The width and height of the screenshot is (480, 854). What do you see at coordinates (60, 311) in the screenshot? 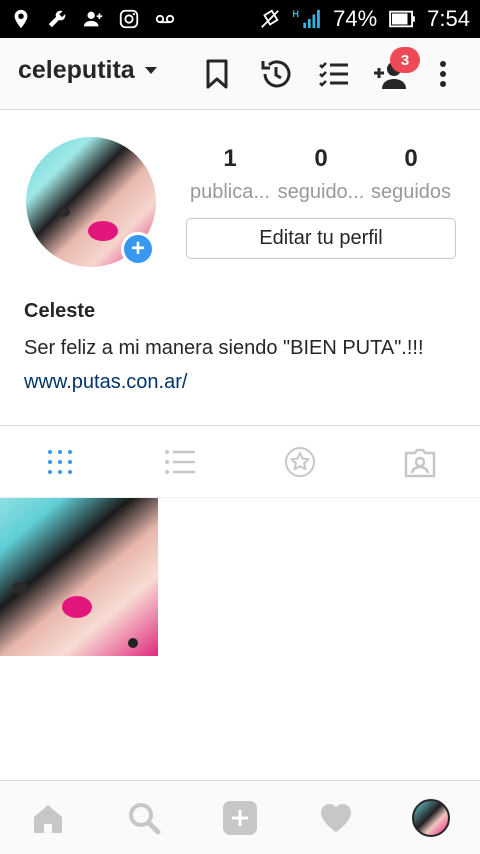
I see `profile-full-name: Celeste` at bounding box center [60, 311].